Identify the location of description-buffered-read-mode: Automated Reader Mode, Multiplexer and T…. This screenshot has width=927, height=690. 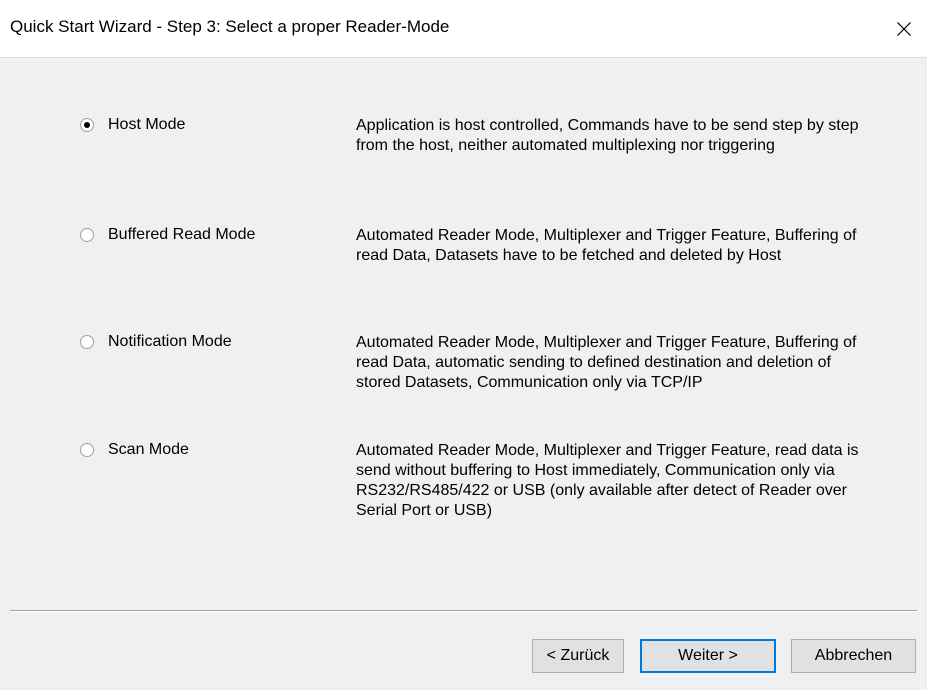
(606, 245).